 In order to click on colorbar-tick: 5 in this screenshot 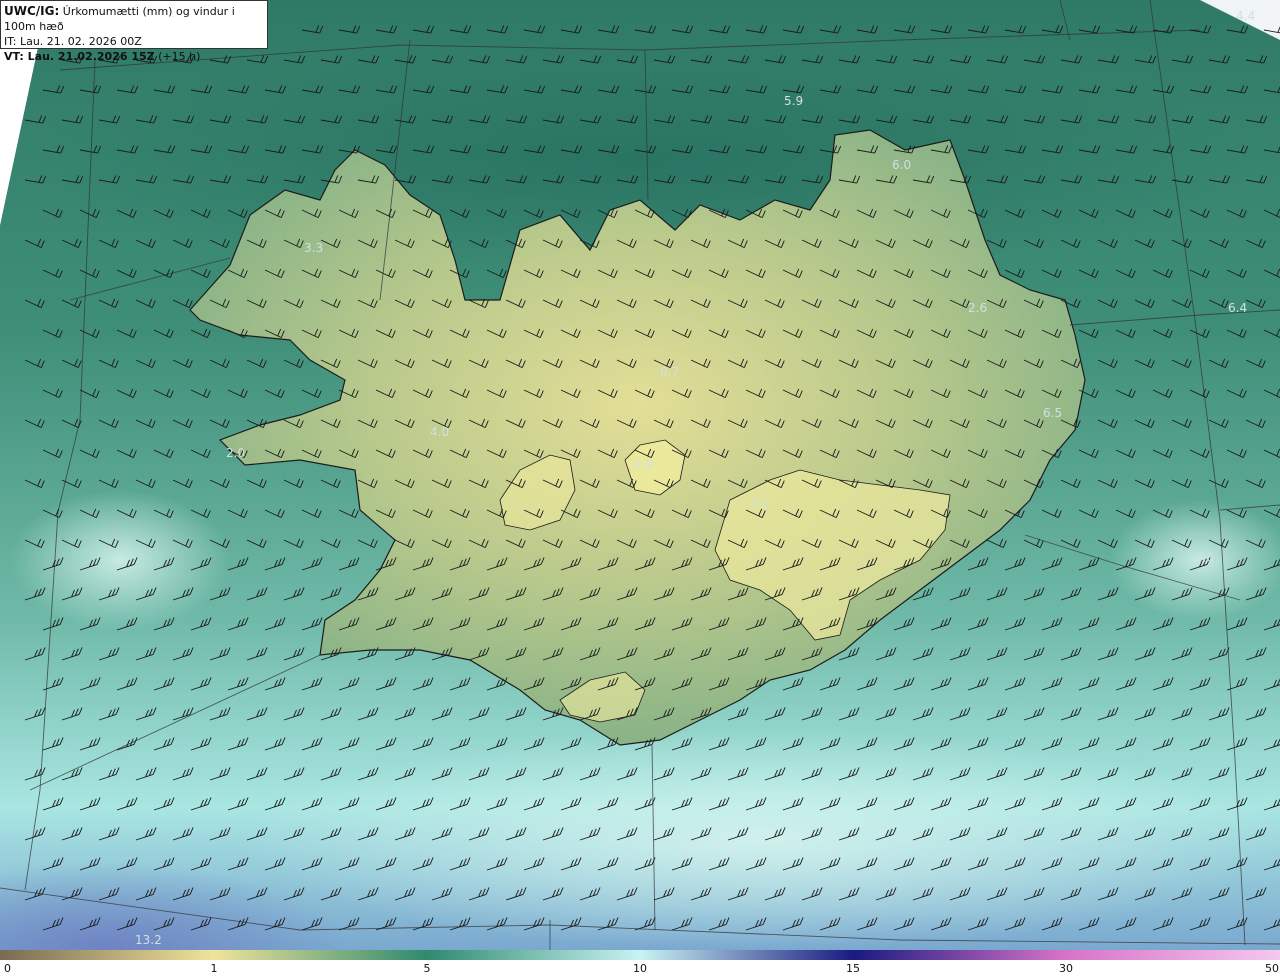, I will do `click(427, 968)`.